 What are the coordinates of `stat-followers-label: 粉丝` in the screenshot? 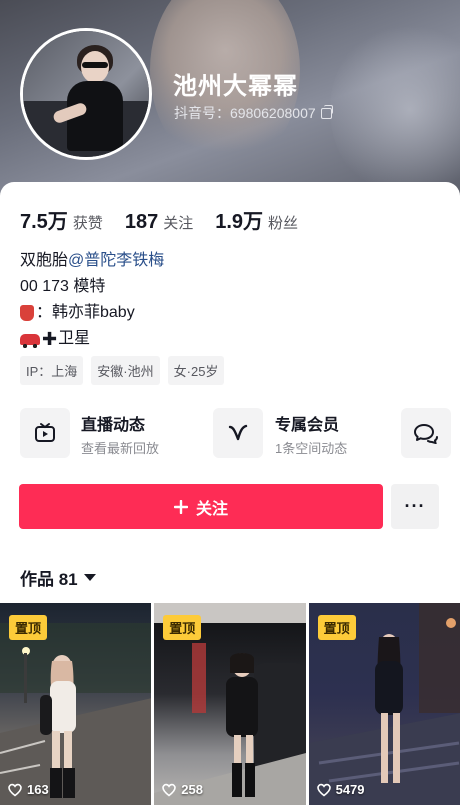 It's located at (283, 223).